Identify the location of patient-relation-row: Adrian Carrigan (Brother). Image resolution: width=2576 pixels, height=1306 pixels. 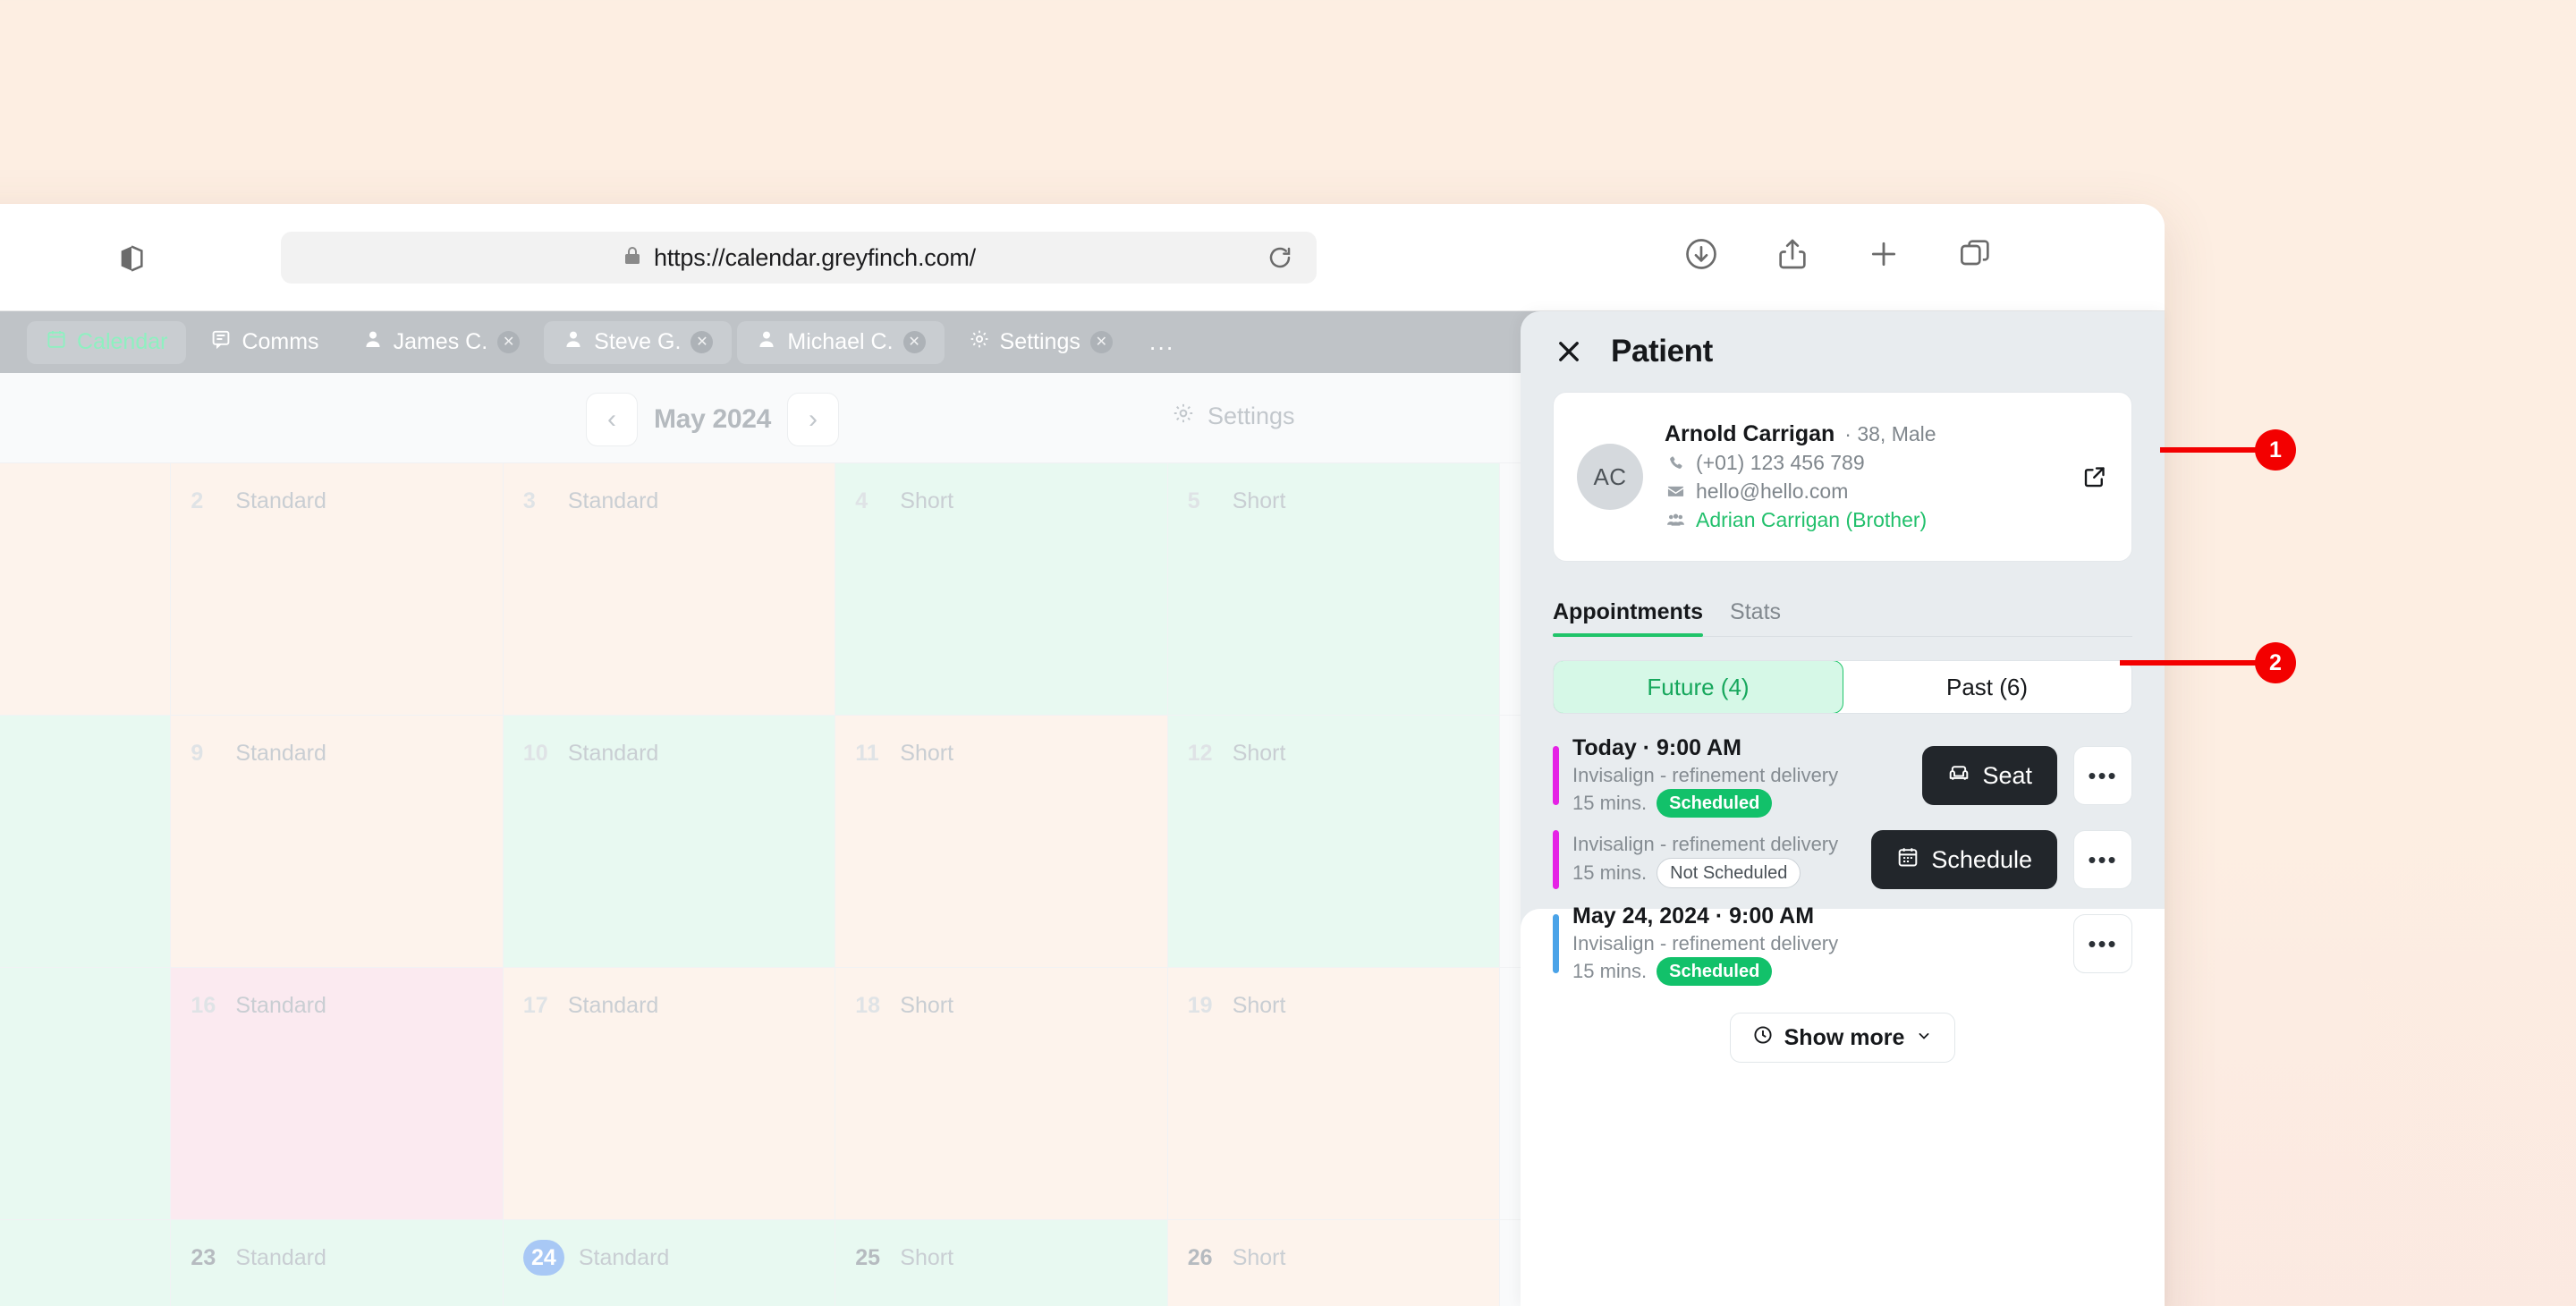
(1800, 519).